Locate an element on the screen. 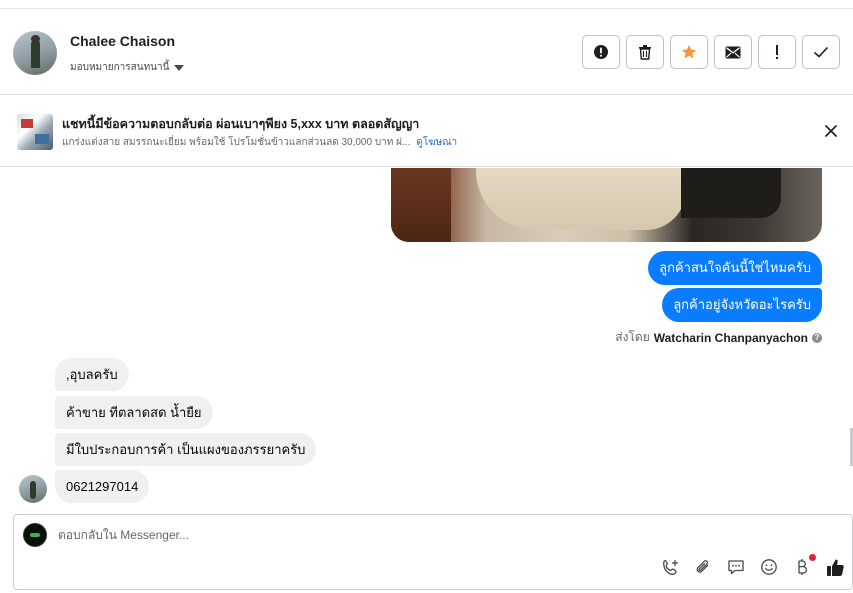 Image resolution: width=853 pixels, height=593 pixels. exclamation-icon is located at coordinates (777, 52).